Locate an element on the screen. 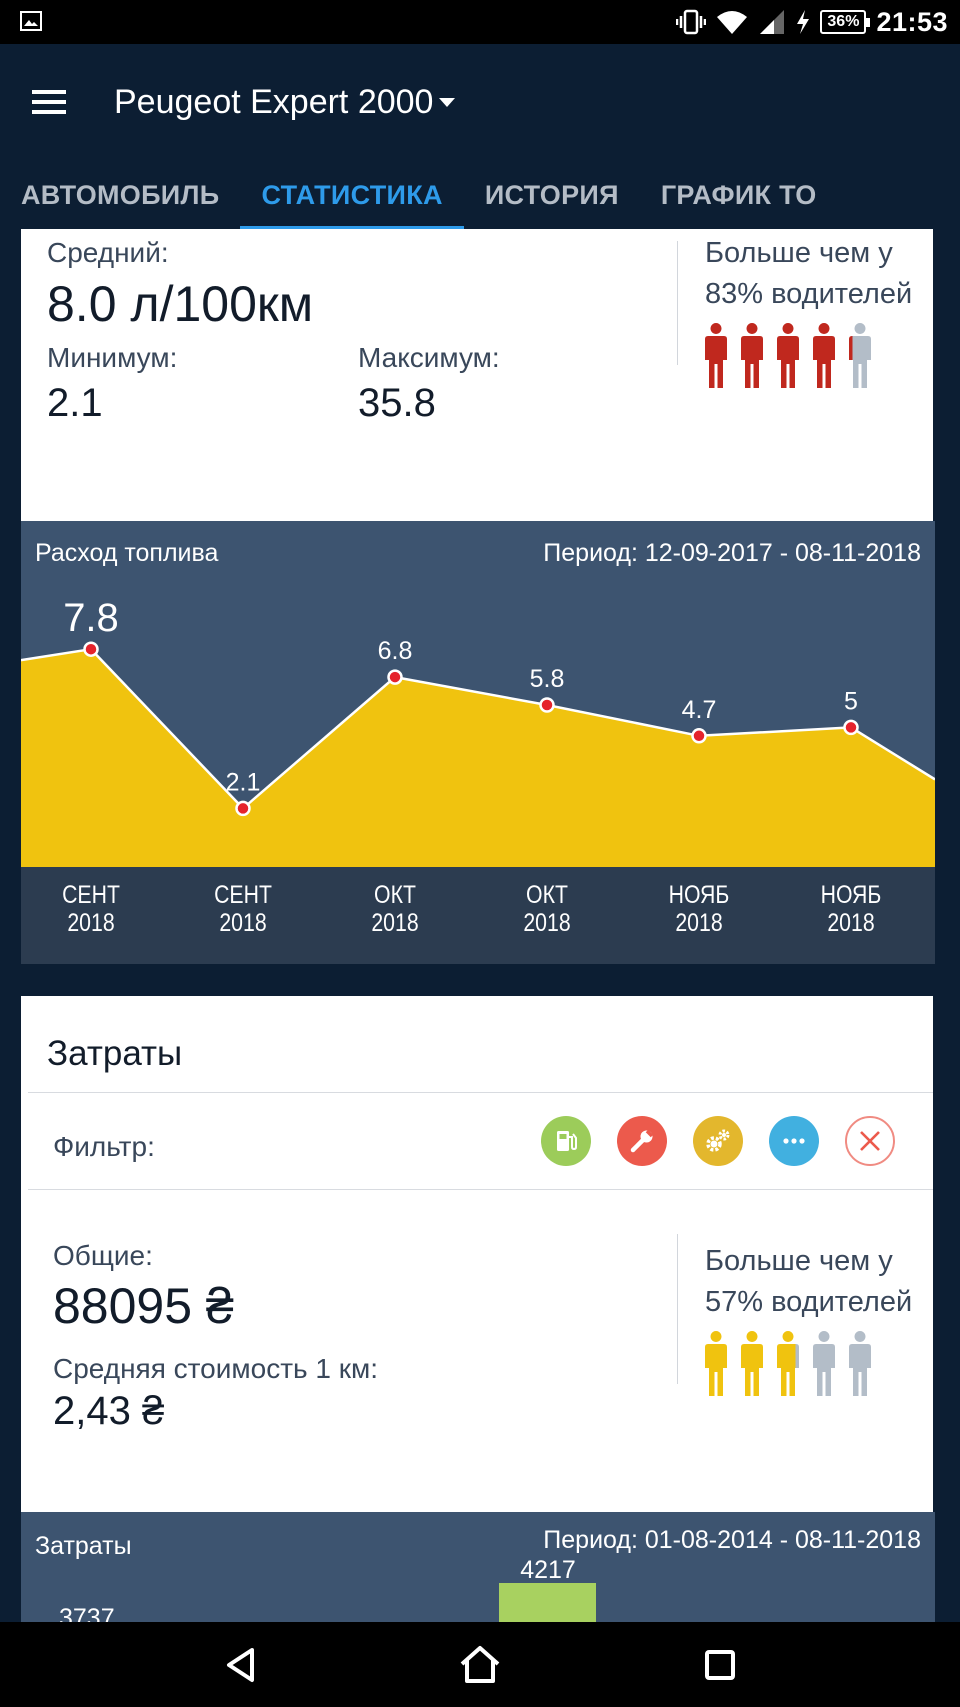  data-label: 4.7 is located at coordinates (699, 710).